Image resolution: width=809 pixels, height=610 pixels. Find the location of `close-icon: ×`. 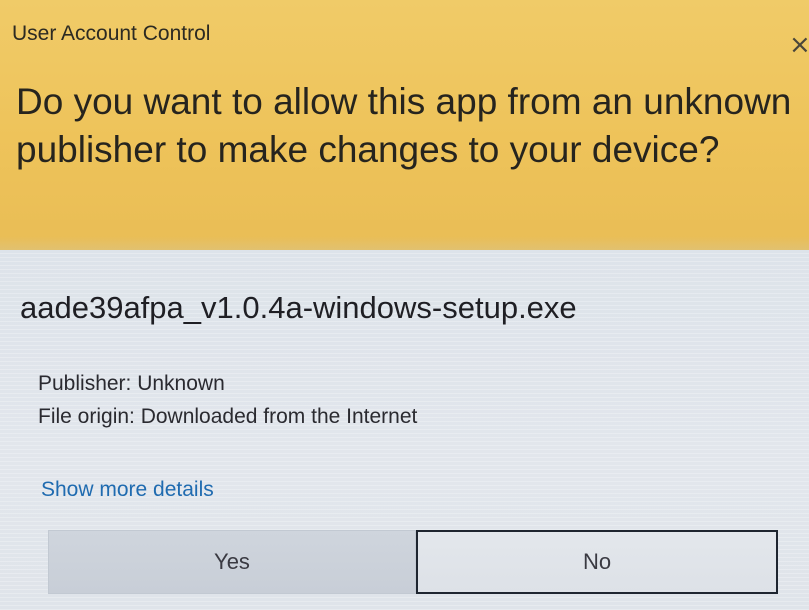

close-icon: × is located at coordinates (799, 45).